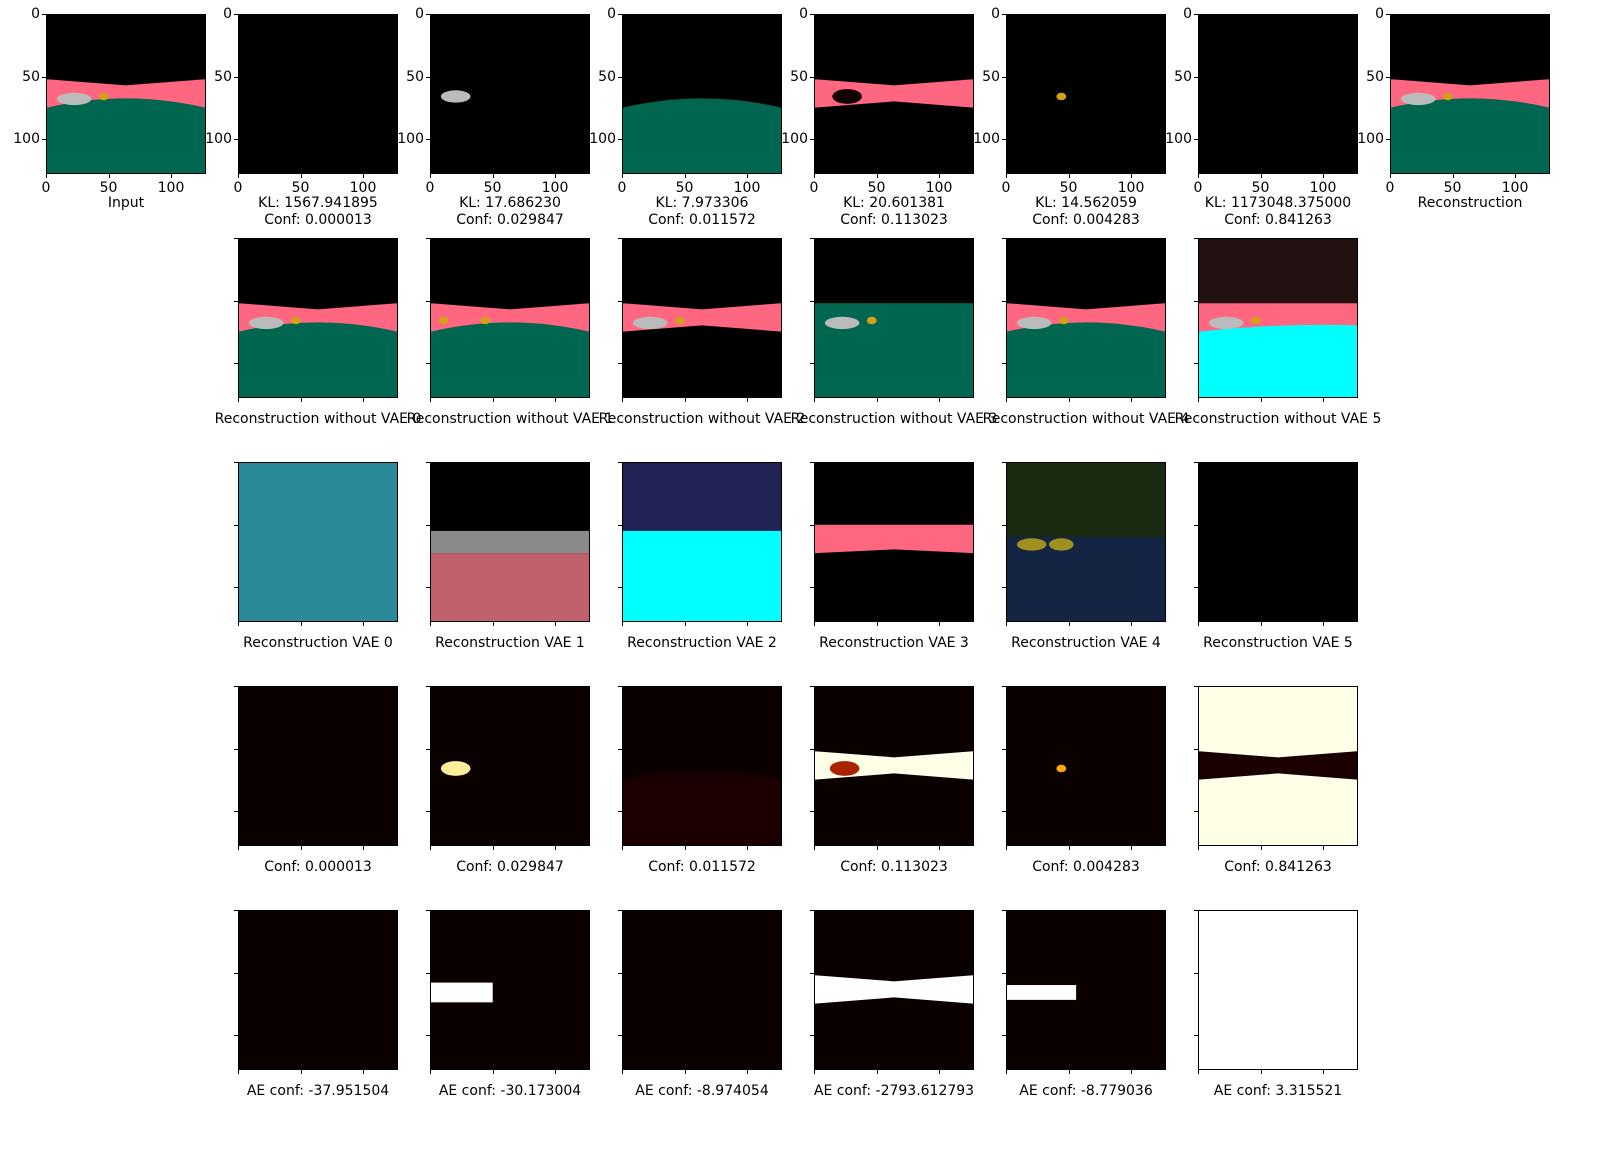 The height and width of the screenshot is (1151, 1617). I want to click on panel-caption: AE conf: 3.315521, so click(1278, 1091).